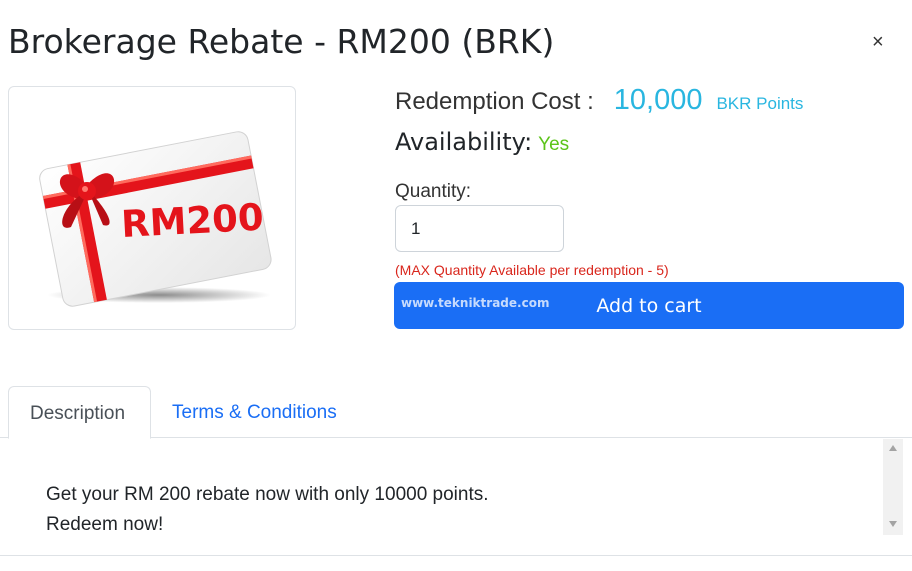  I want to click on modal-title: Brokerage Rebate - RM200 (BRK), so click(281, 41).